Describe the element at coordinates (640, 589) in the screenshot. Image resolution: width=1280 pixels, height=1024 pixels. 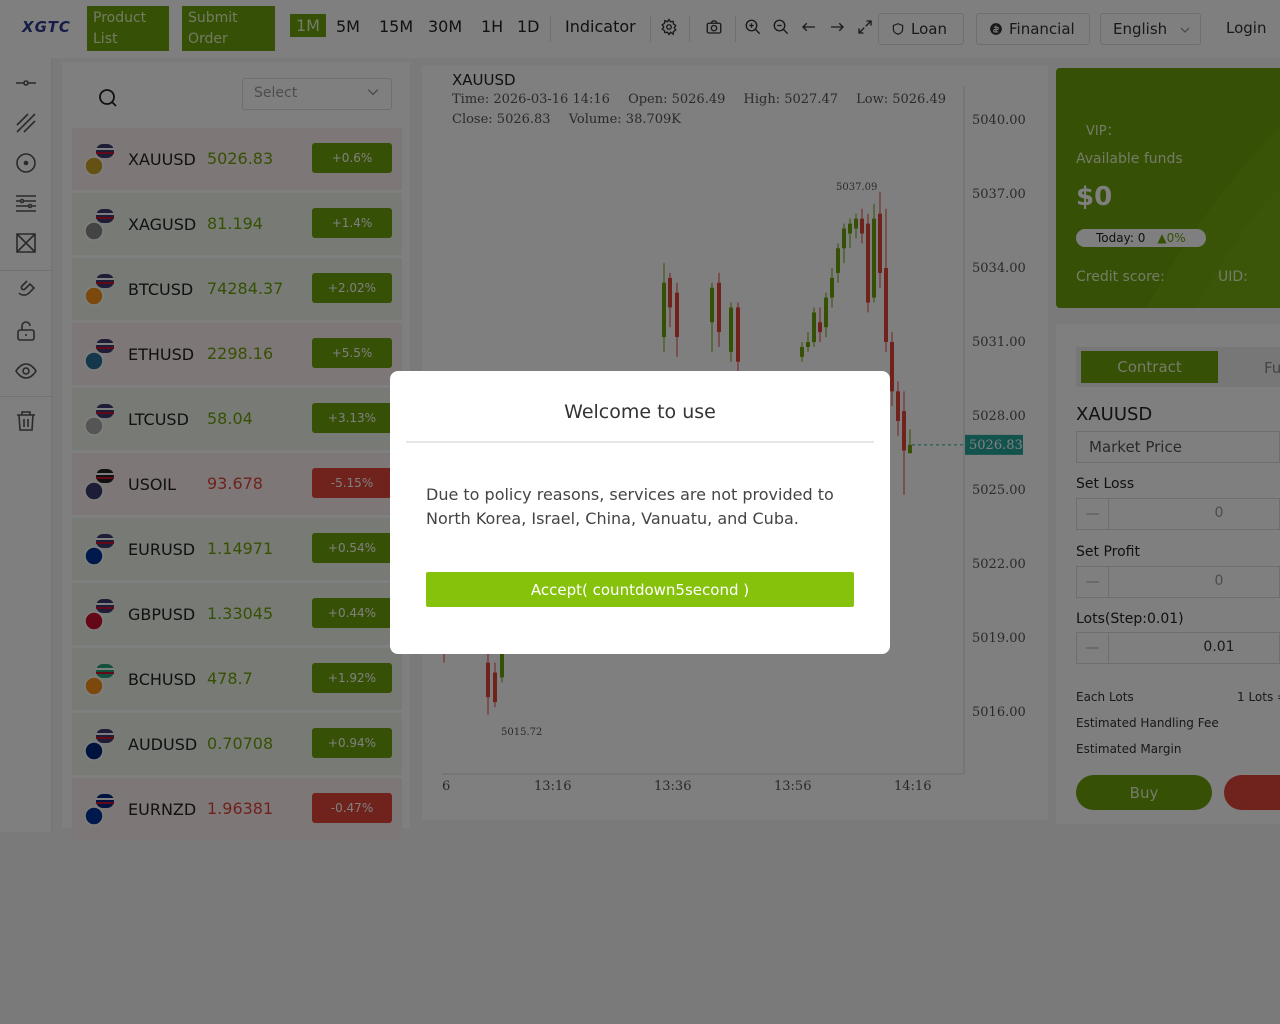
I see `accept-button: Accept( countdown5second )` at that location.